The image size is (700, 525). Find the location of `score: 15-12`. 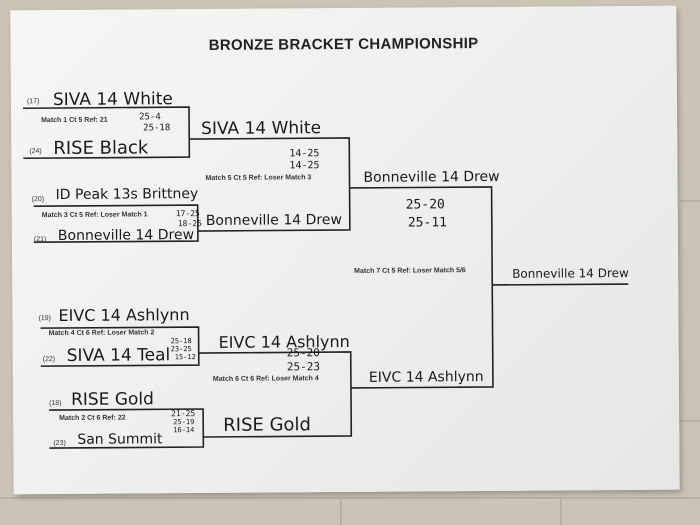

score: 15-12 is located at coordinates (185, 357).